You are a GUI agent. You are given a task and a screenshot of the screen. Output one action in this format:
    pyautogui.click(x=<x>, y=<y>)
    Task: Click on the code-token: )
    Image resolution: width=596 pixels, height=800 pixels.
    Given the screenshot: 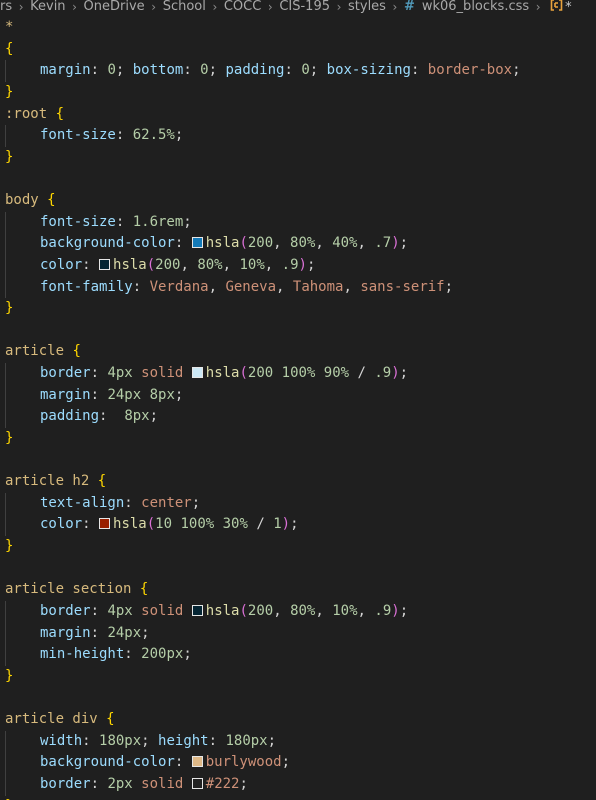 What is the action you would take?
    pyautogui.click(x=286, y=524)
    